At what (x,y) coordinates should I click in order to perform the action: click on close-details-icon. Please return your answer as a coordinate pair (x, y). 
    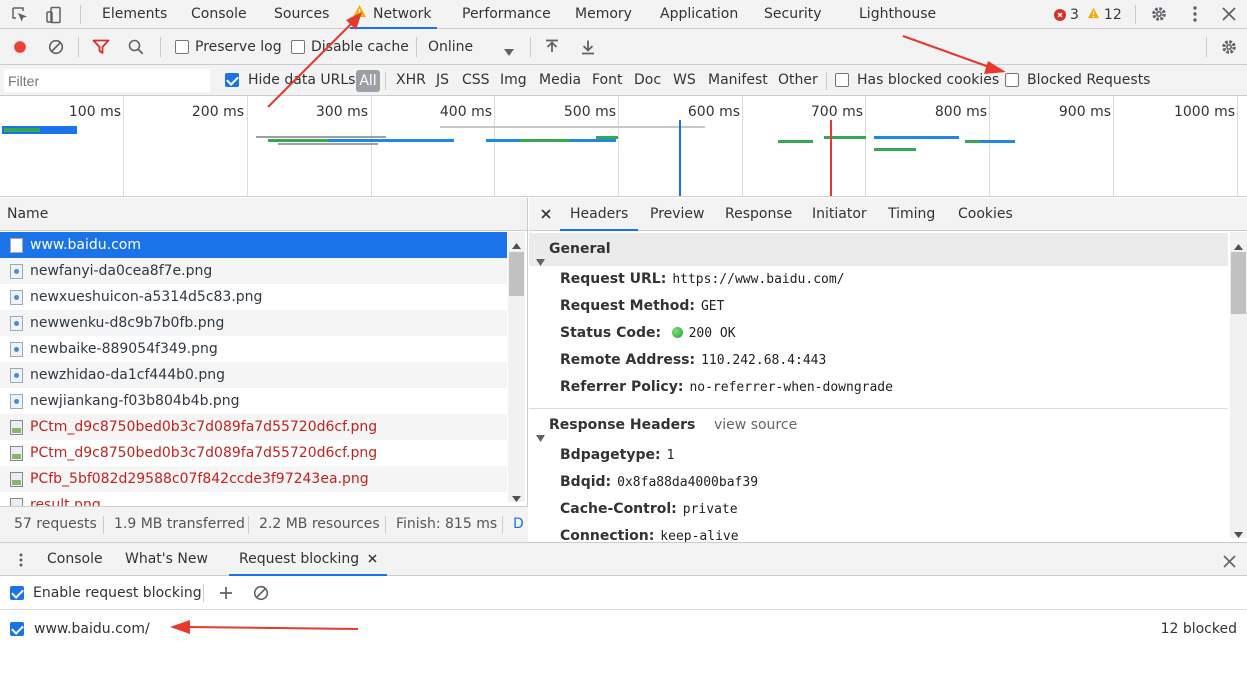
    Looking at the image, I should click on (546, 214).